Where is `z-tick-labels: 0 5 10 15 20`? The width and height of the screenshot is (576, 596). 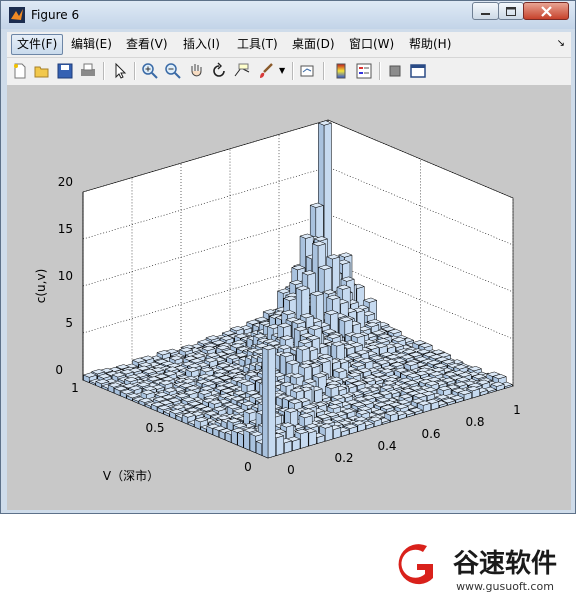
z-tick-labels: 0 5 10 15 20 is located at coordinates (64, 276).